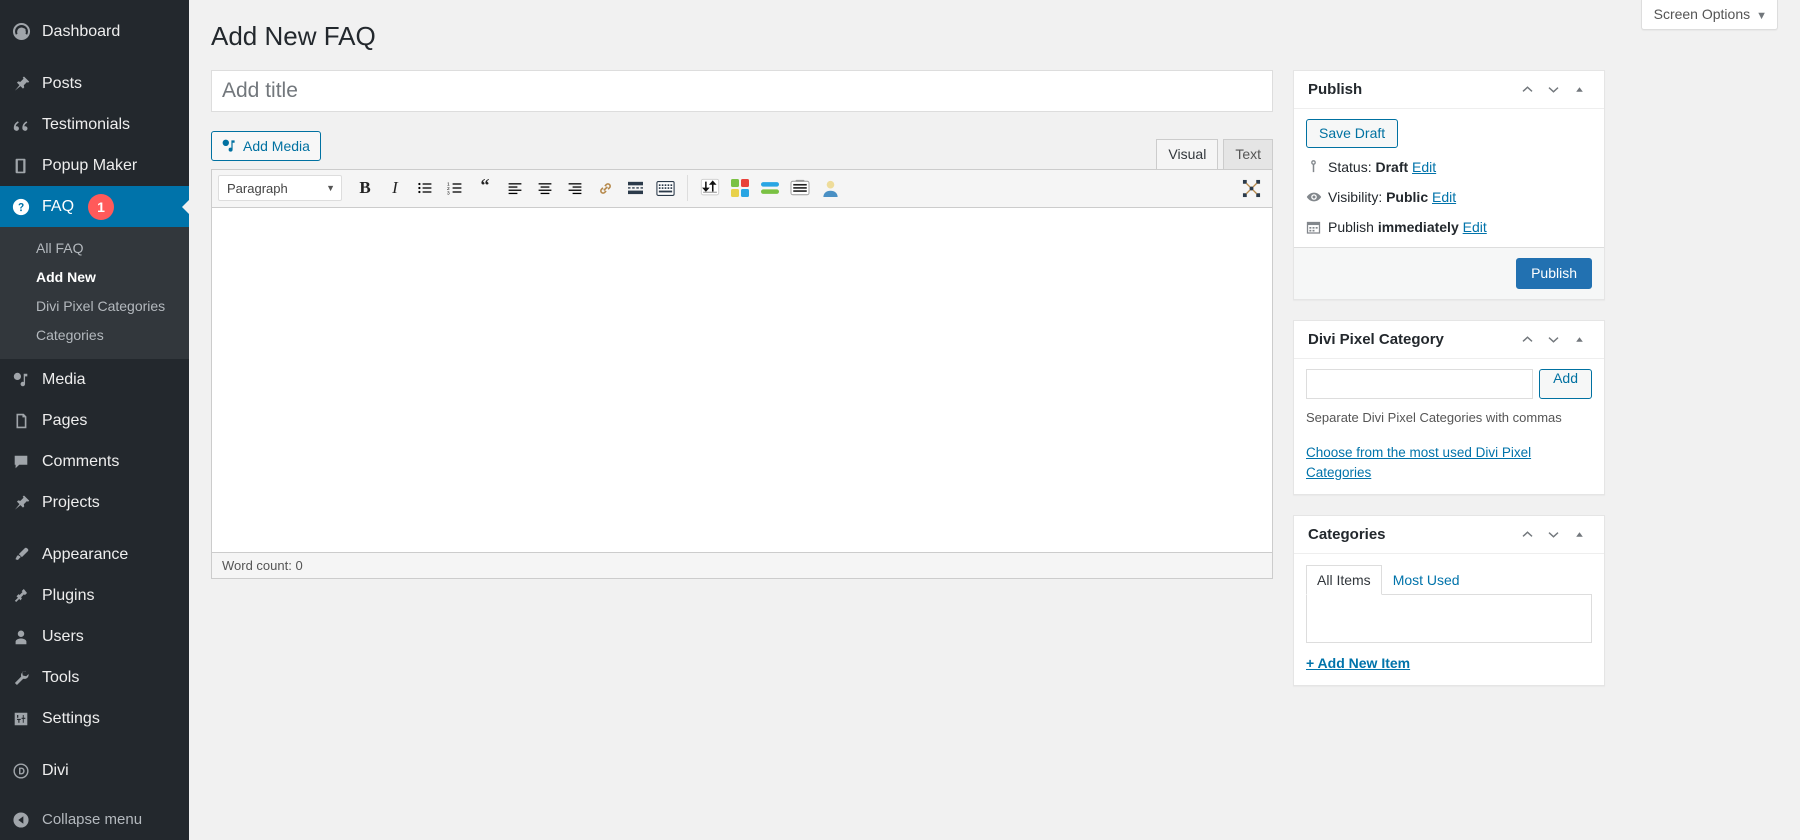 The image size is (1800, 840). Describe the element at coordinates (1344, 580) in the screenshot. I see `tab-all-items: All Items` at that location.